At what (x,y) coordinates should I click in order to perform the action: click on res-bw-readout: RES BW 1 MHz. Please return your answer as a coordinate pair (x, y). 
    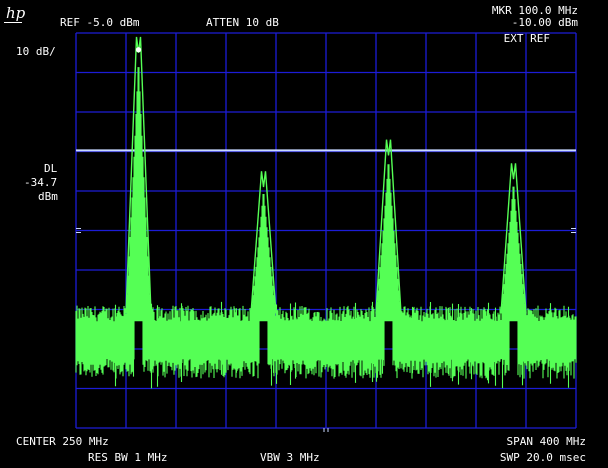
    Looking at the image, I should click on (128, 457).